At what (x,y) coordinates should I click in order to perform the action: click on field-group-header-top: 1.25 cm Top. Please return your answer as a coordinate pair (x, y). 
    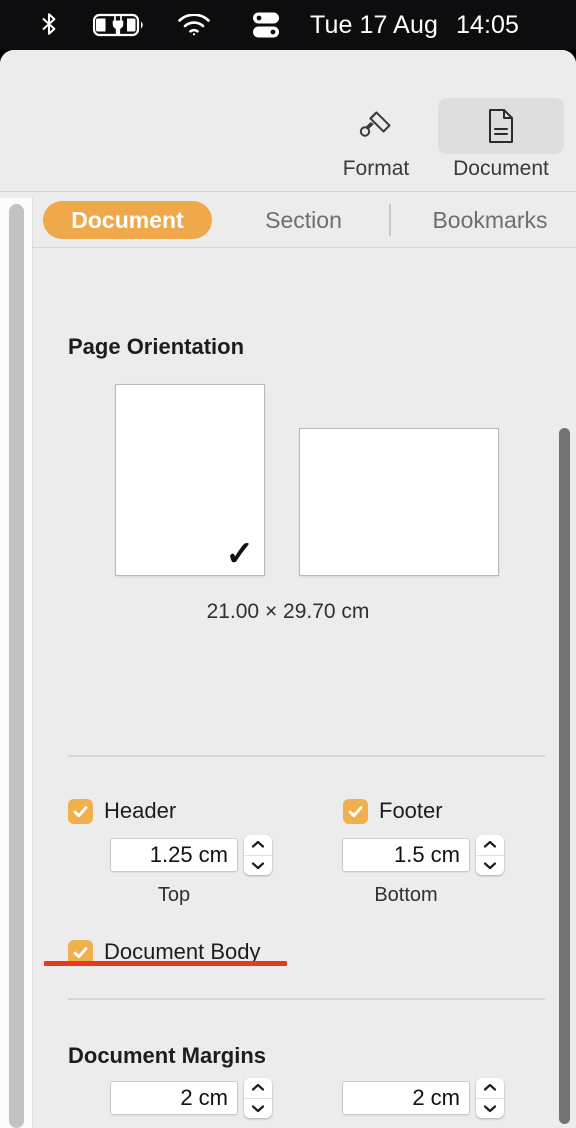
    Looking at the image, I should click on (191, 871).